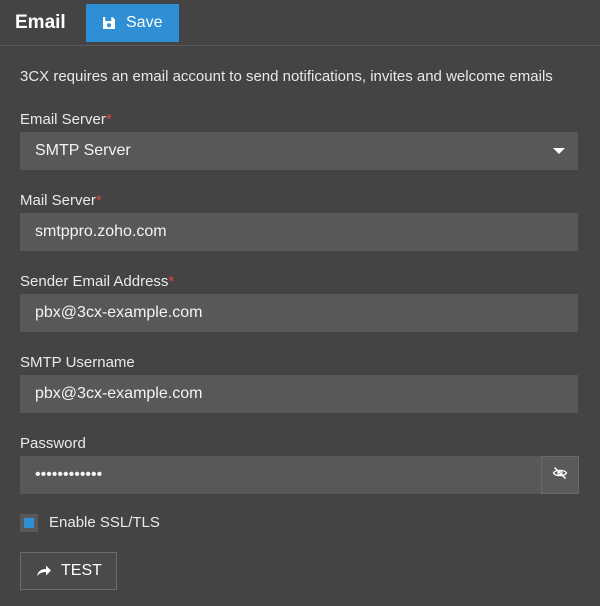 This screenshot has width=600, height=606. Describe the element at coordinates (299, 313) in the screenshot. I see `sender-email-input: pbx@3cx-example.com` at that location.